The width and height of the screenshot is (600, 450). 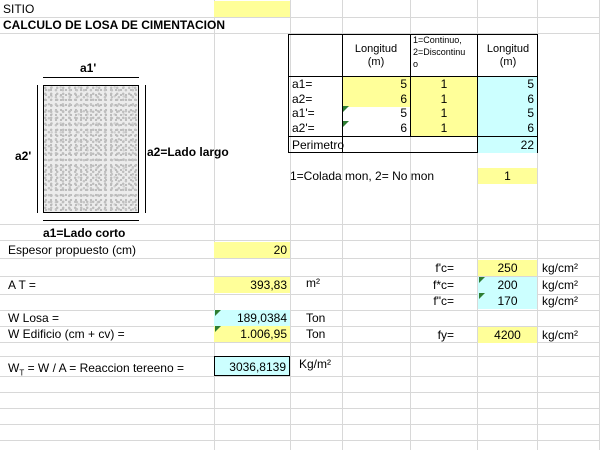 What do you see at coordinates (88, 68) in the screenshot?
I see `diagram-top-label: a1'` at bounding box center [88, 68].